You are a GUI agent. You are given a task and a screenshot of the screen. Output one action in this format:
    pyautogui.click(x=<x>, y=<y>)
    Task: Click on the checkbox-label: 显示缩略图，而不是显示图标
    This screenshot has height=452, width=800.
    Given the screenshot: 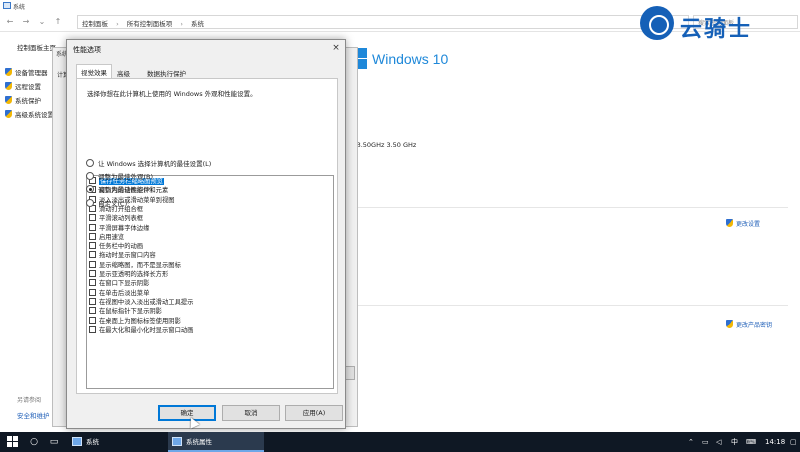 What is the action you would take?
    pyautogui.click(x=140, y=265)
    